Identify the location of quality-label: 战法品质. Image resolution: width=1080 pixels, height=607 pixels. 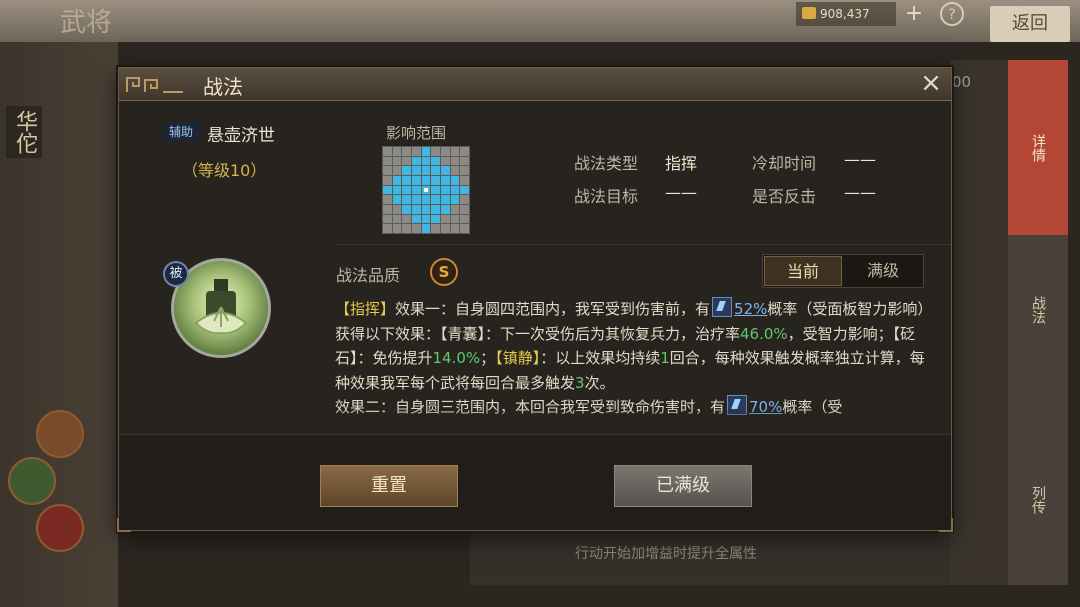
(368, 275).